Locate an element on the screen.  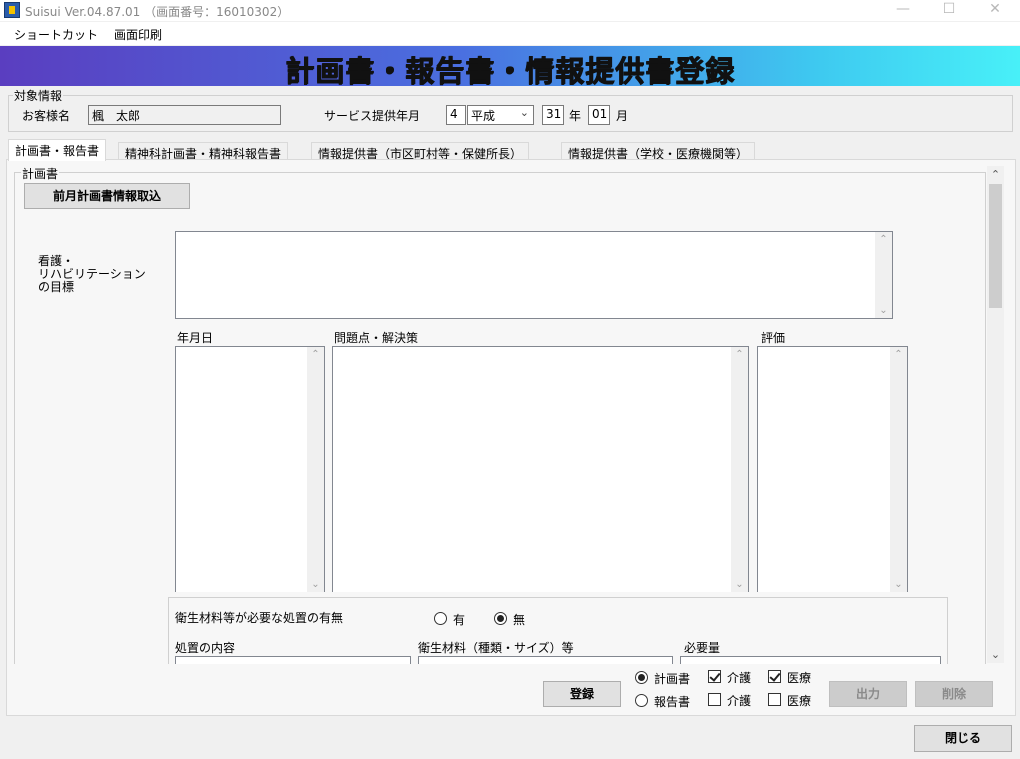
plan-type-radio is located at coordinates (641, 677).